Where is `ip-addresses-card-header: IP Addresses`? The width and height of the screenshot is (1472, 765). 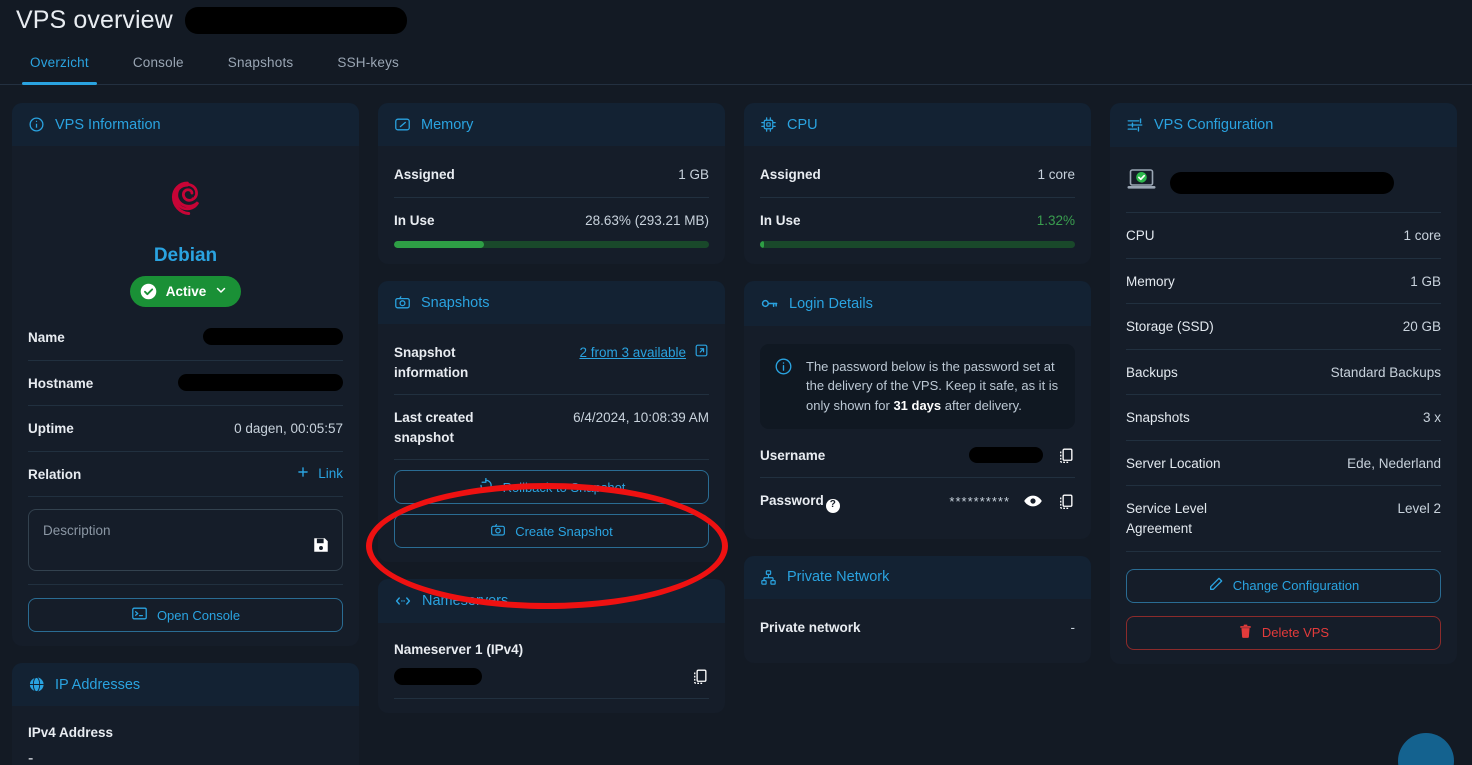
ip-addresses-card-header: IP Addresses is located at coordinates (185, 685).